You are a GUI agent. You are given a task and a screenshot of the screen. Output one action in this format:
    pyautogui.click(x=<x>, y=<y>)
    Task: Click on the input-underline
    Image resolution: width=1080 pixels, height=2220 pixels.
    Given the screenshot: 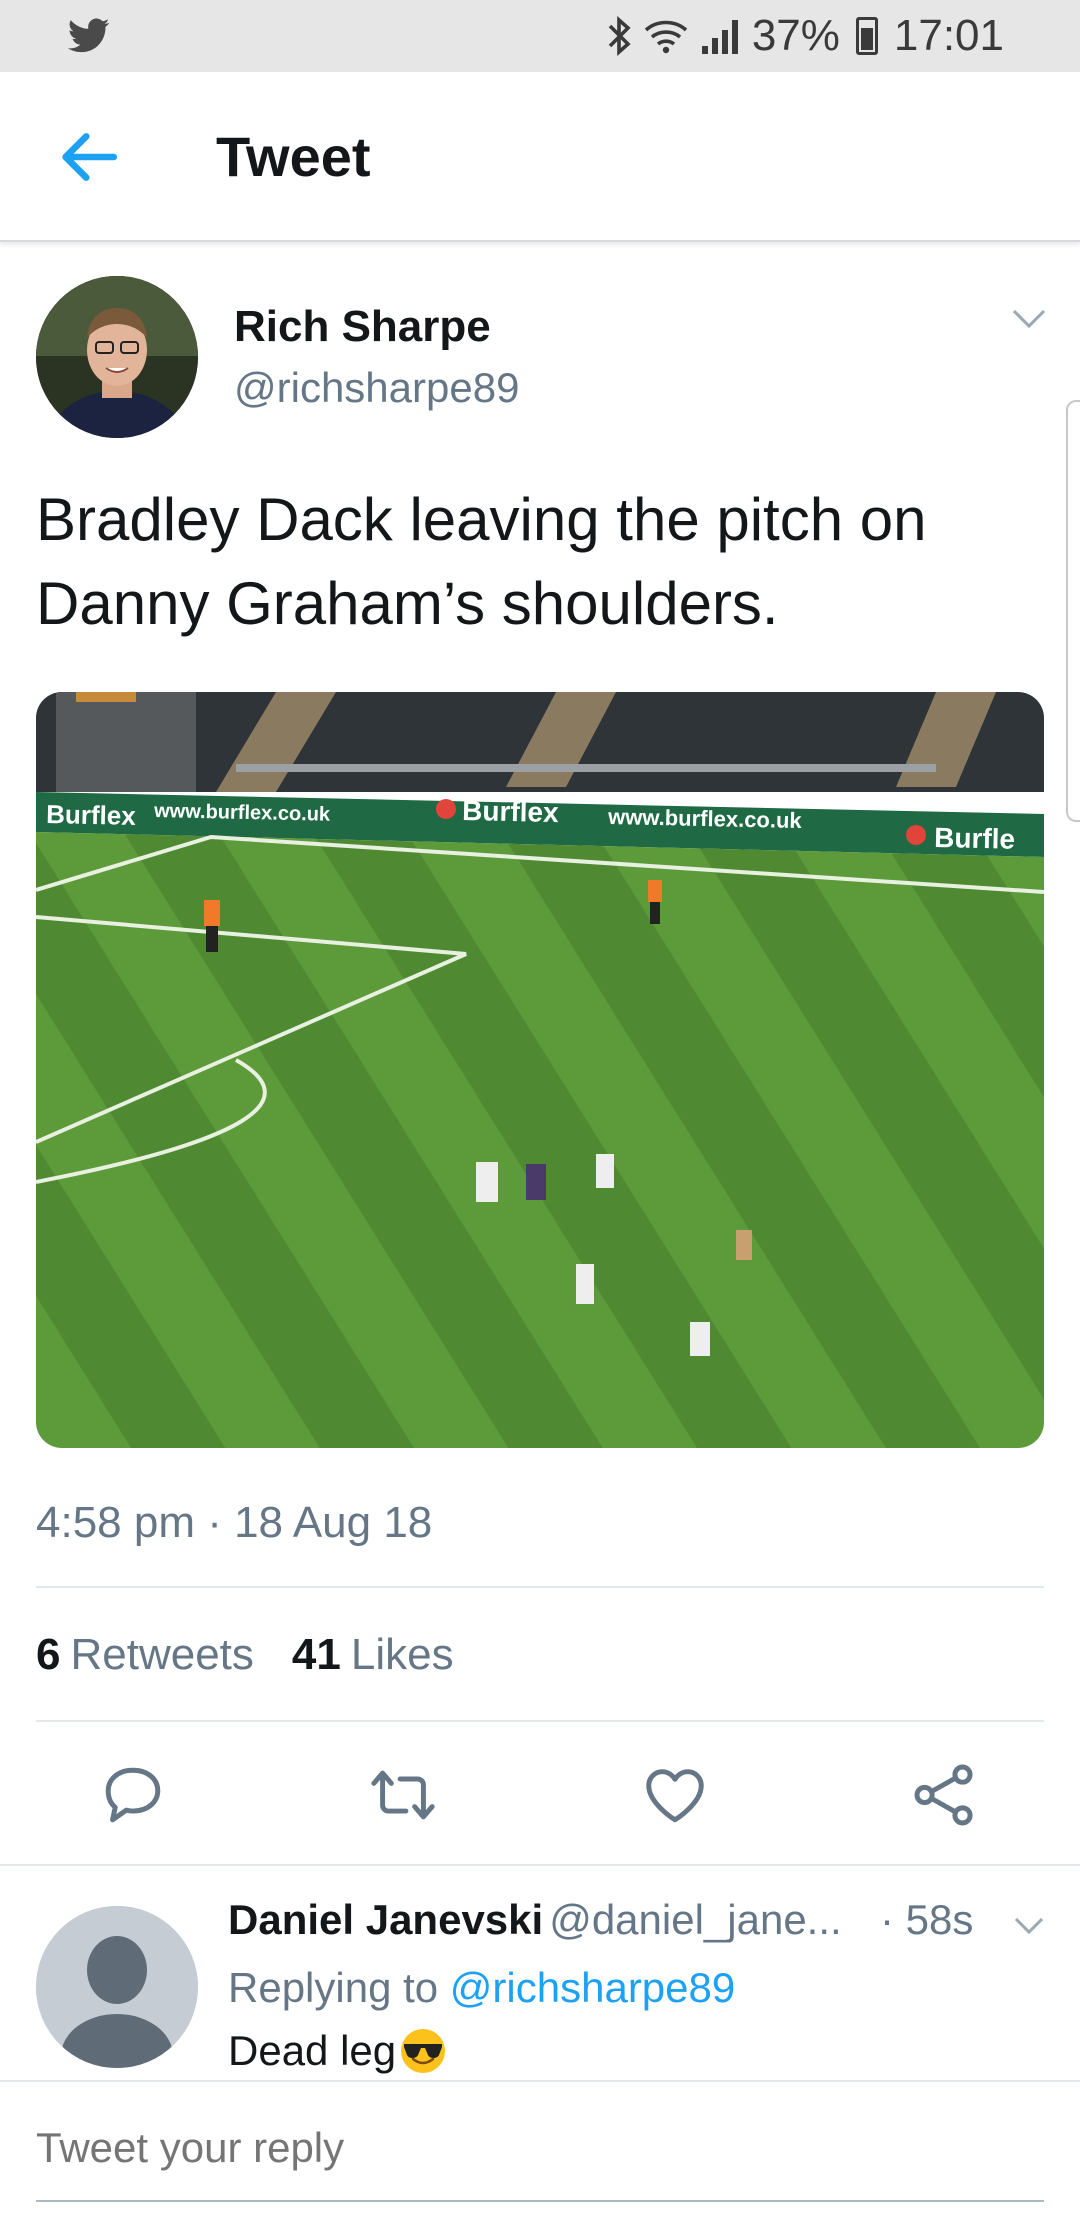 What is the action you would take?
    pyautogui.click(x=540, y=2201)
    